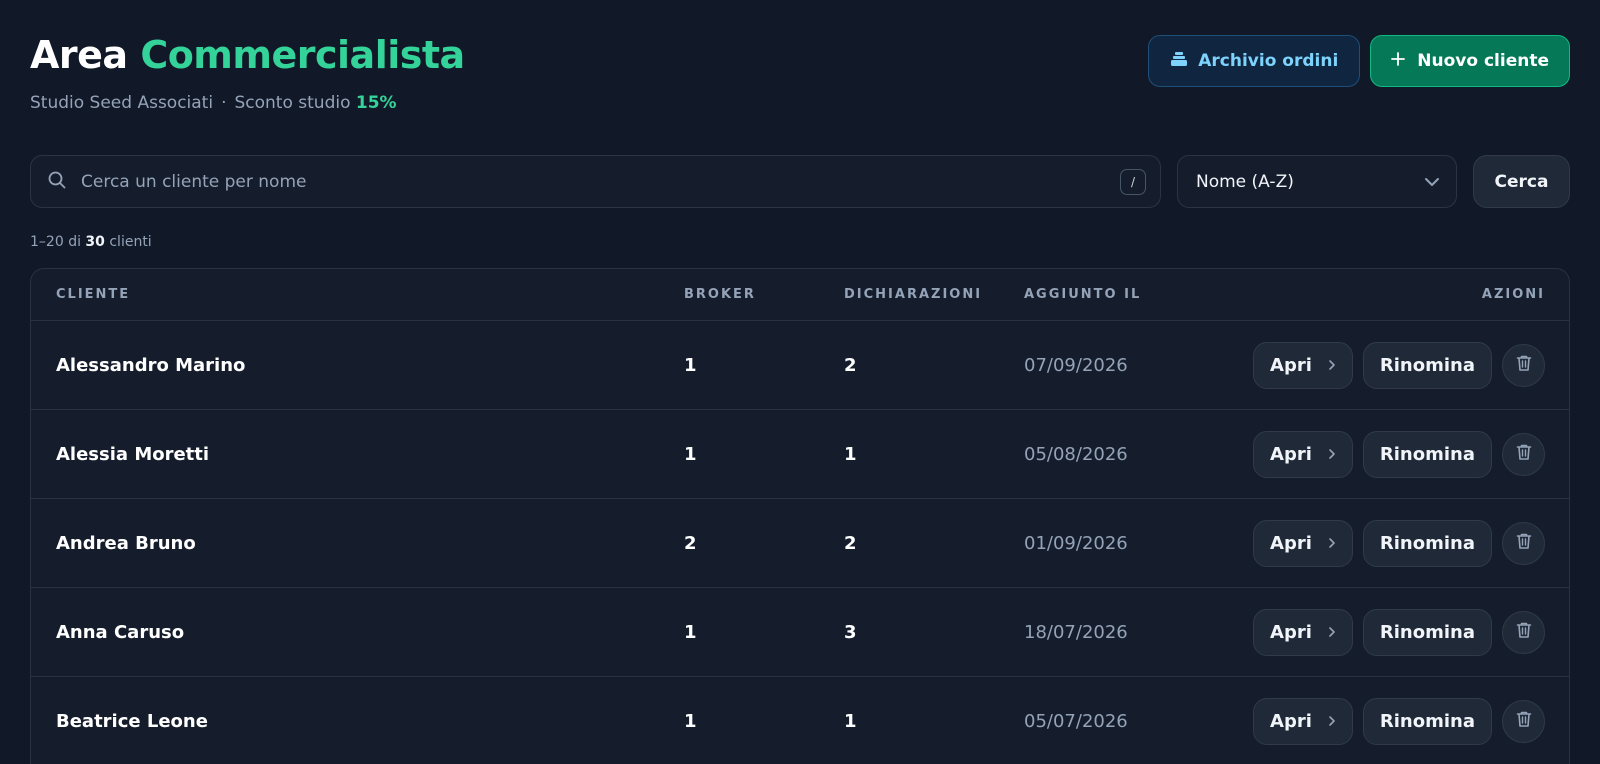 This screenshot has height=764, width=1600. What do you see at coordinates (292, 103) in the screenshot?
I see `discount-label: Sconto studio` at bounding box center [292, 103].